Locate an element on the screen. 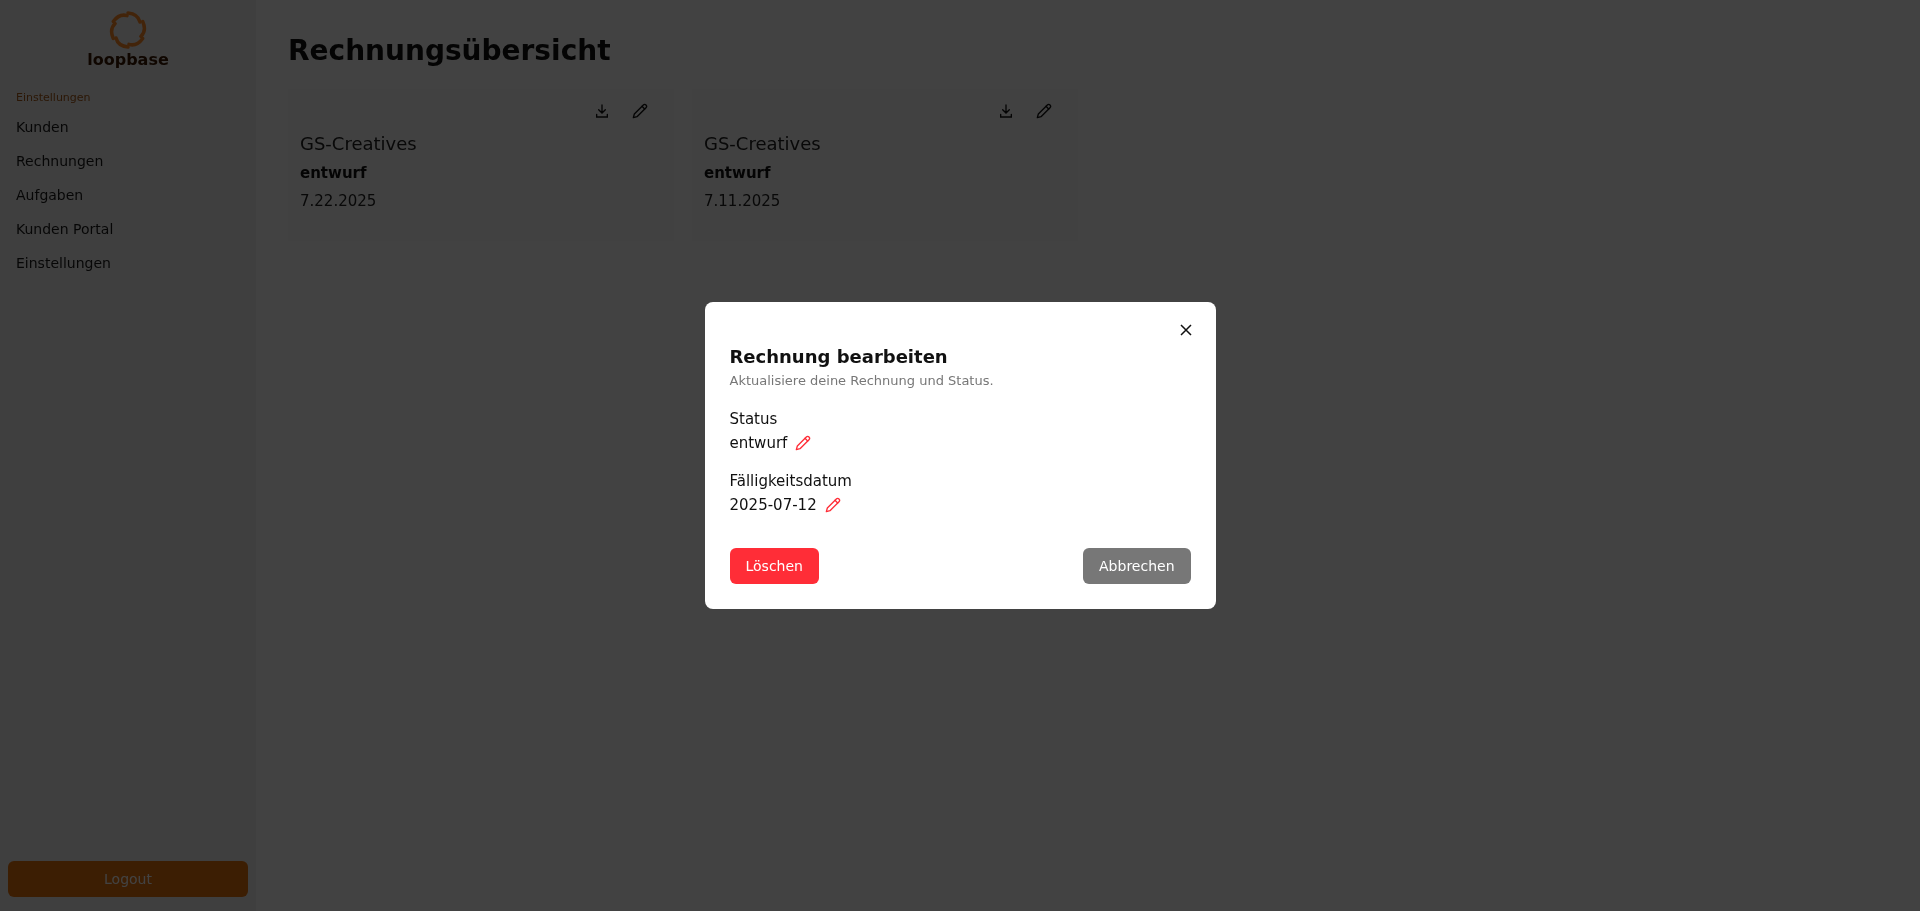  delete-button: Löschen is located at coordinates (774, 566).